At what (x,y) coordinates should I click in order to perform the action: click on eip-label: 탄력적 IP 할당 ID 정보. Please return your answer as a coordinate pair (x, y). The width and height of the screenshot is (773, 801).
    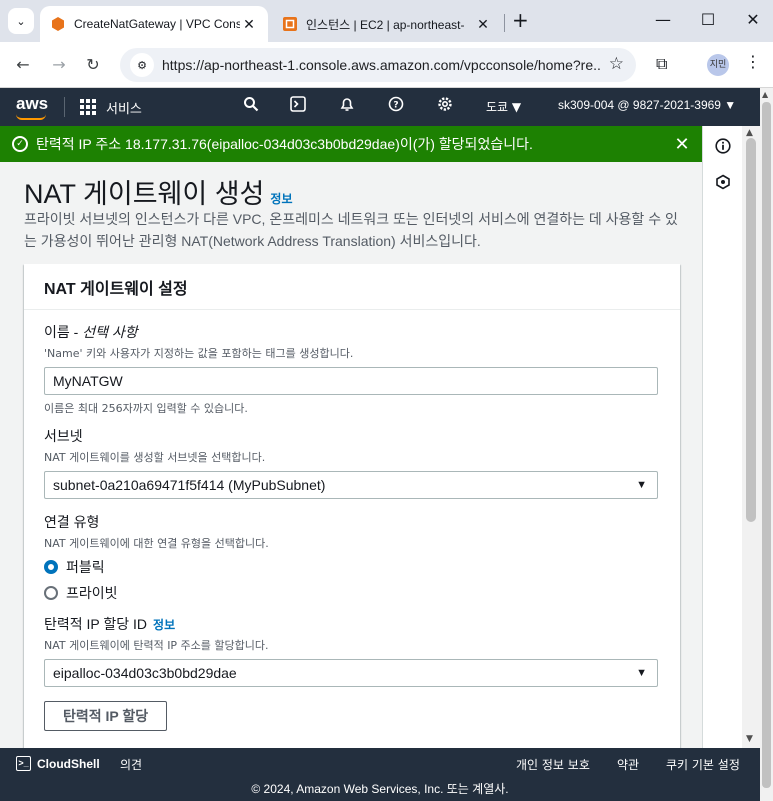
    Looking at the image, I should click on (352, 624).